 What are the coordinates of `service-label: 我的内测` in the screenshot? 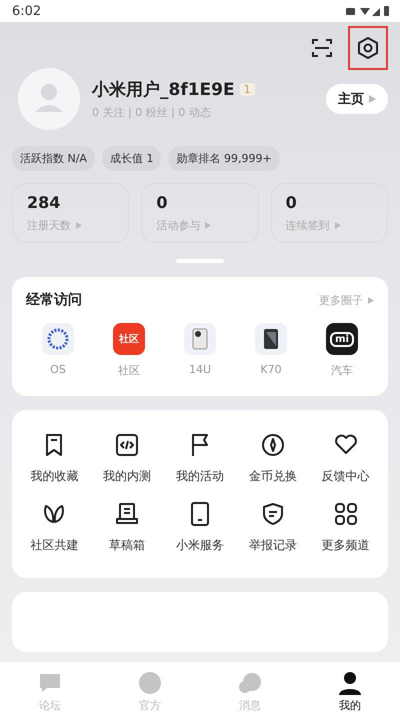 It's located at (127, 476).